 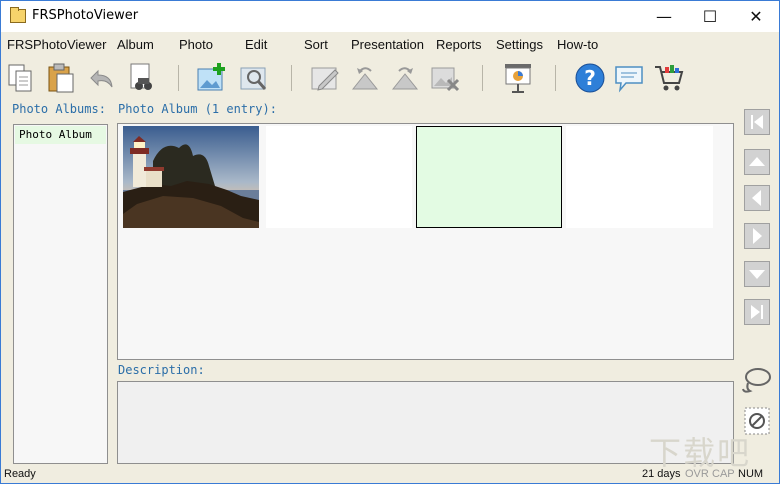 I want to click on status-text: Ready, so click(x=20, y=474).